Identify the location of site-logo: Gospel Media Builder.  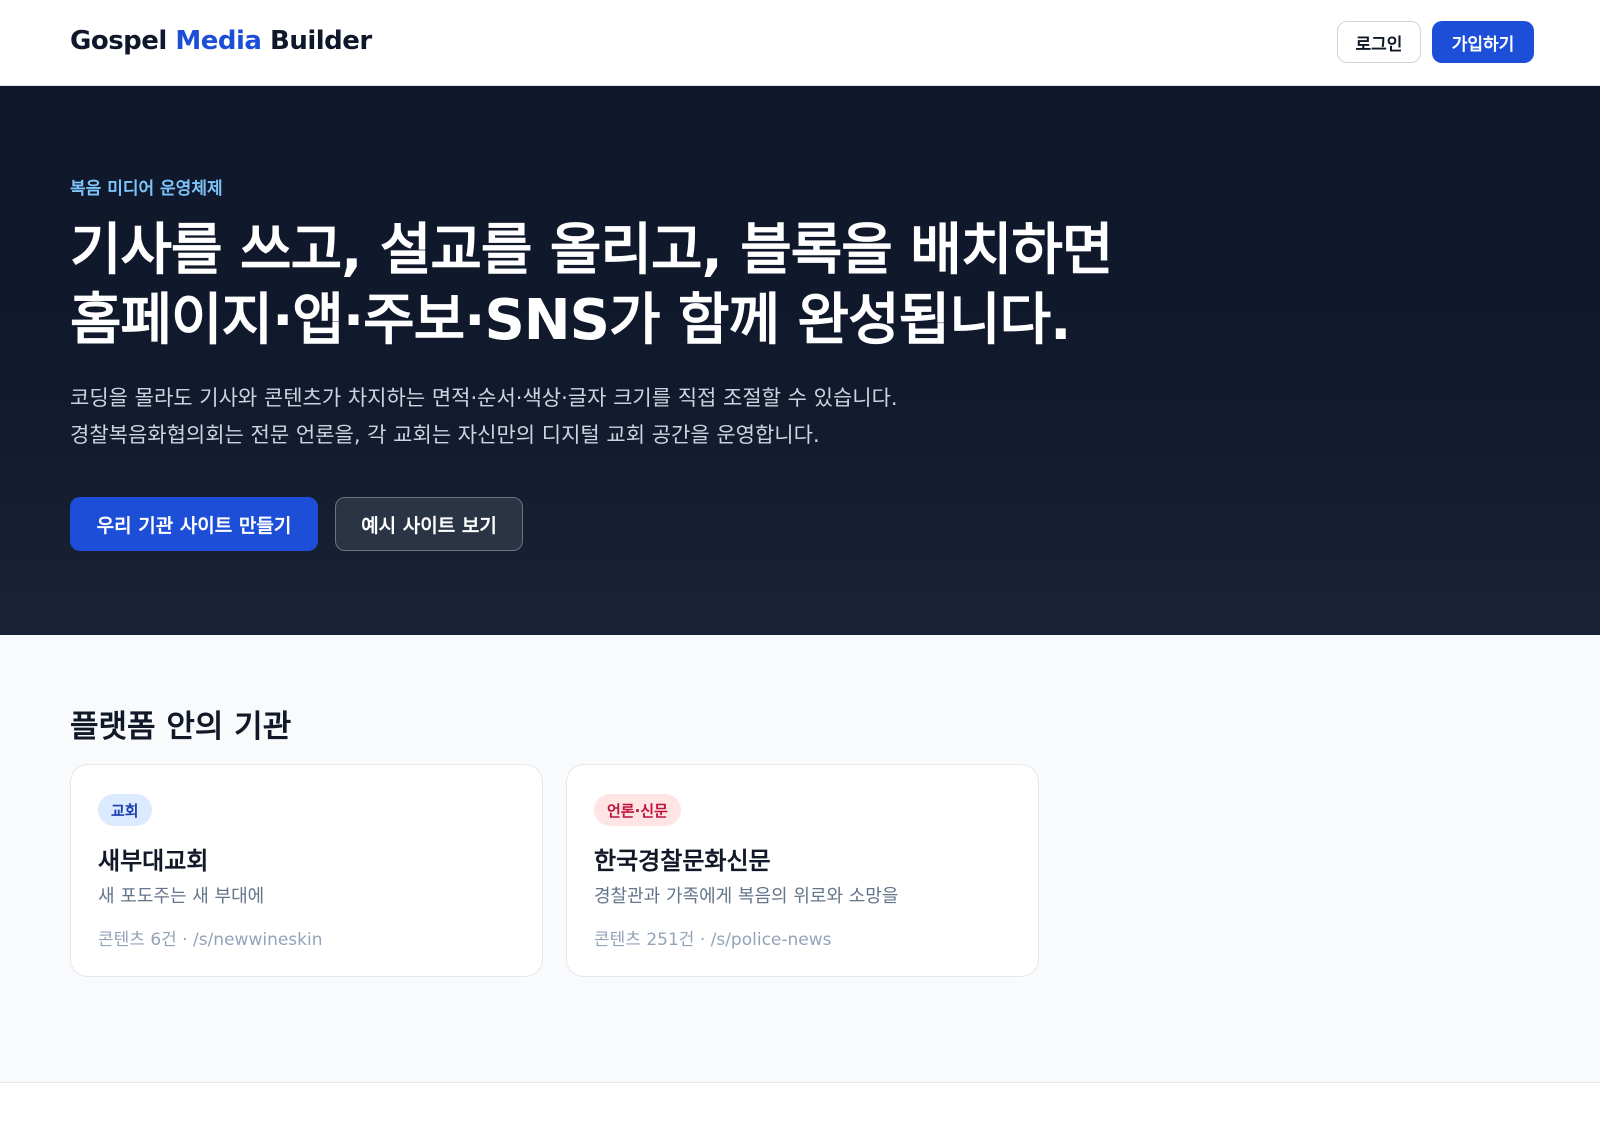
(221, 41).